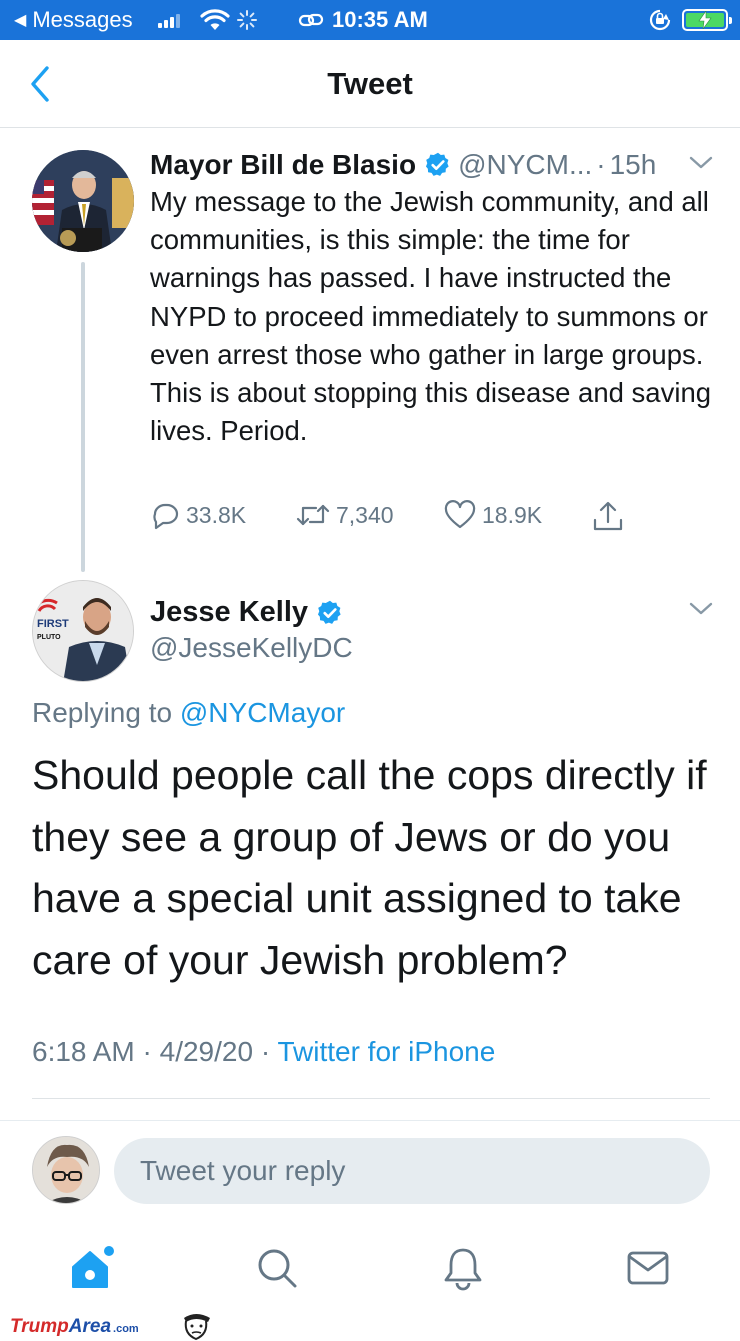  What do you see at coordinates (82, 19) in the screenshot?
I see `back-app-label: Messages` at bounding box center [82, 19].